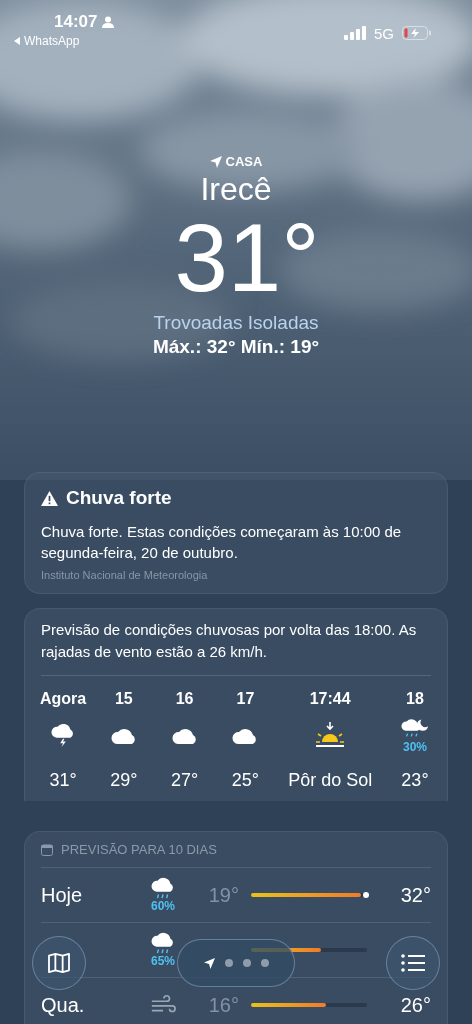 Image resolution: width=472 pixels, height=1024 pixels. Describe the element at coordinates (184, 780) in the screenshot. I see `hour-value: 27°` at that location.